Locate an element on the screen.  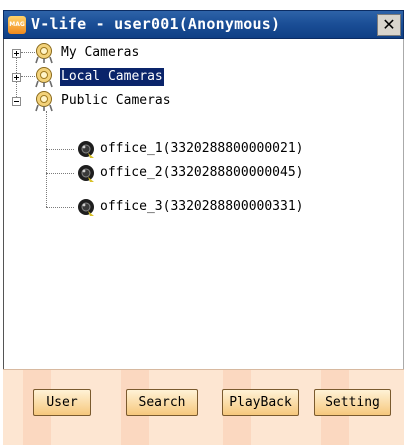
tree-node-camera-office-1: office_1(3320288800000021) is located at coordinates (199, 149).